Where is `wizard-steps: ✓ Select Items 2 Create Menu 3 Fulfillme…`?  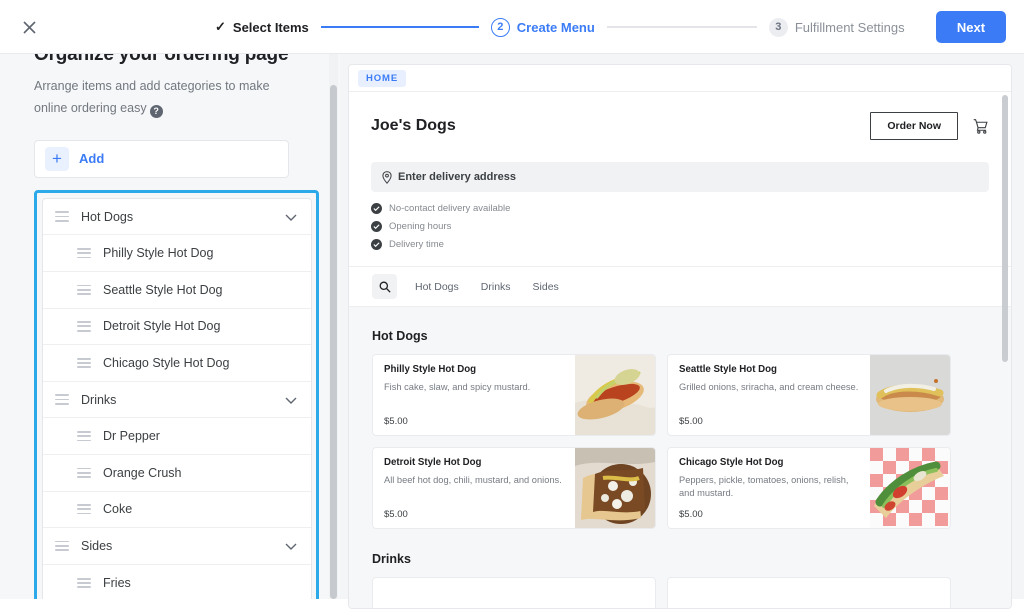
wizard-steps: ✓ Select Items 2 Create Menu 3 Fulfillme… is located at coordinates (560, 27).